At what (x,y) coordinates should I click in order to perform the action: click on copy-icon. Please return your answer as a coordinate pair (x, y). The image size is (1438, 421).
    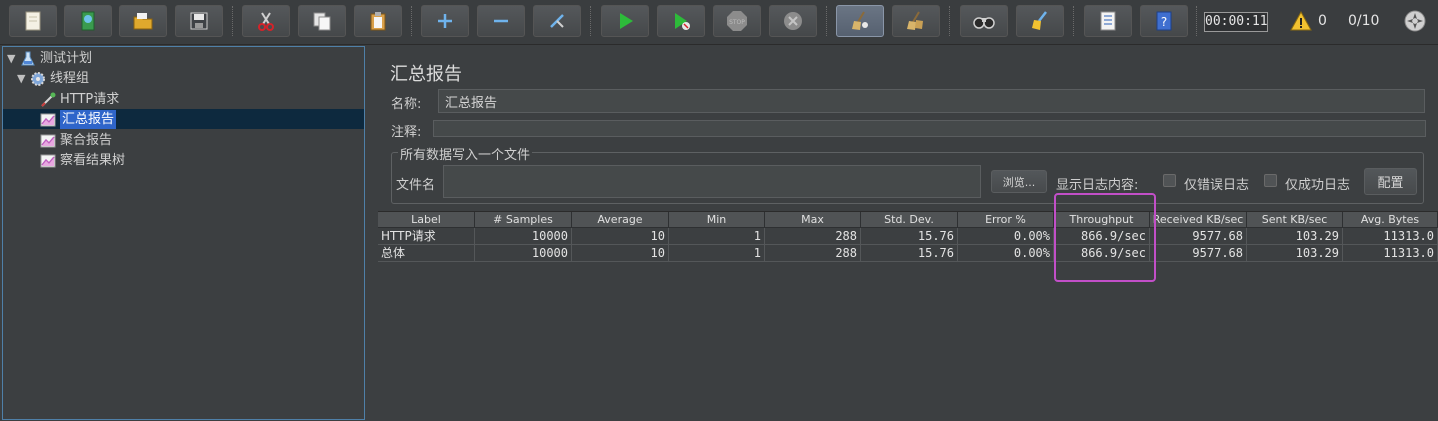
    Looking at the image, I should click on (322, 21).